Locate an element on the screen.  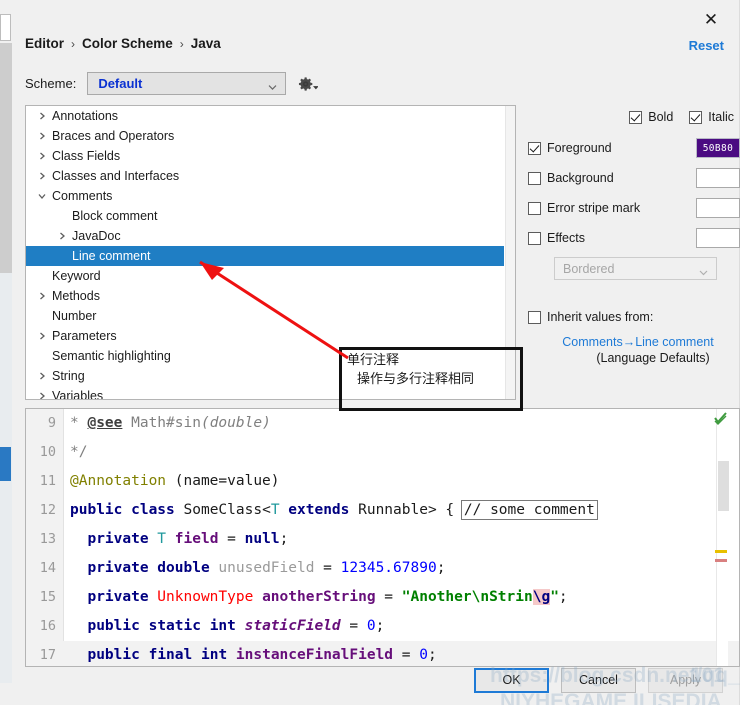
error-stripe-error-marker is located at coordinates (721, 560).